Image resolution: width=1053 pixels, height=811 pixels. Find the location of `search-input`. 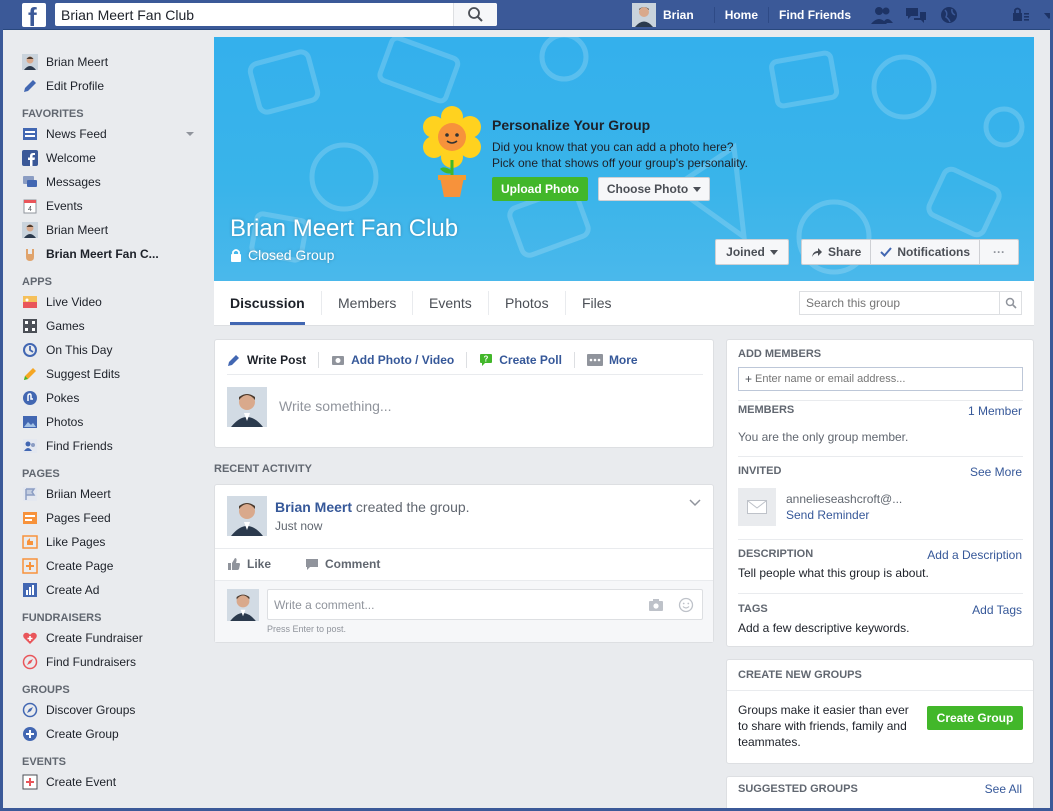

search-input is located at coordinates (252, 14).